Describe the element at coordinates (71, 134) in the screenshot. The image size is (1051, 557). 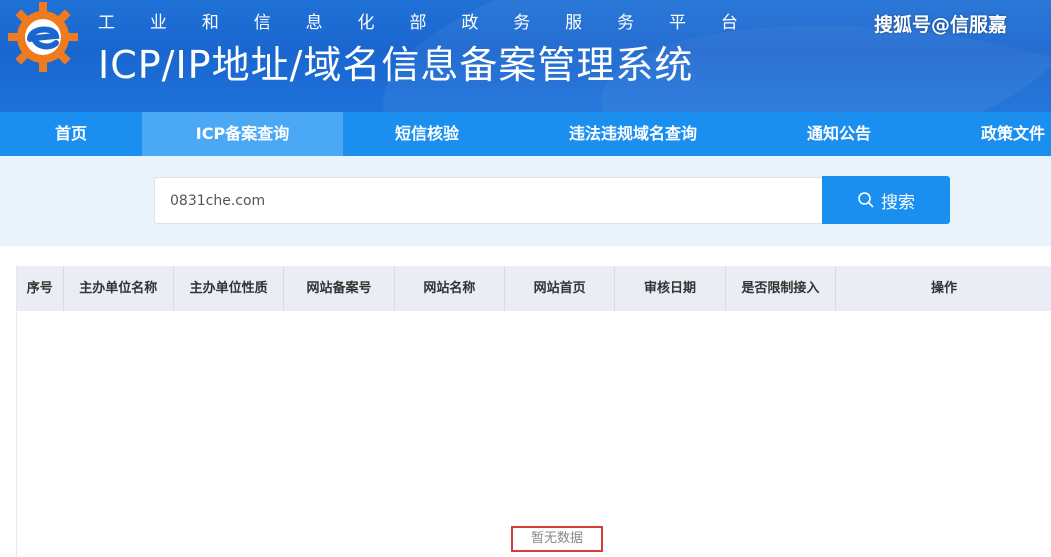
I see `nav-item-home: 首页` at that location.